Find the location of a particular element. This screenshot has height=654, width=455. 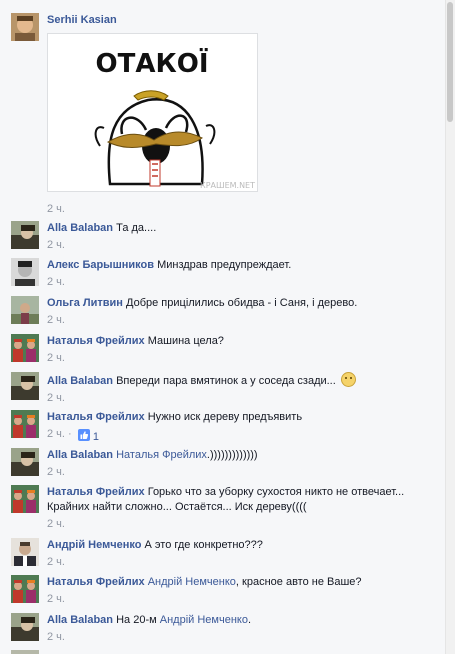

comment-author: Алекс Барышников is located at coordinates (100, 265).